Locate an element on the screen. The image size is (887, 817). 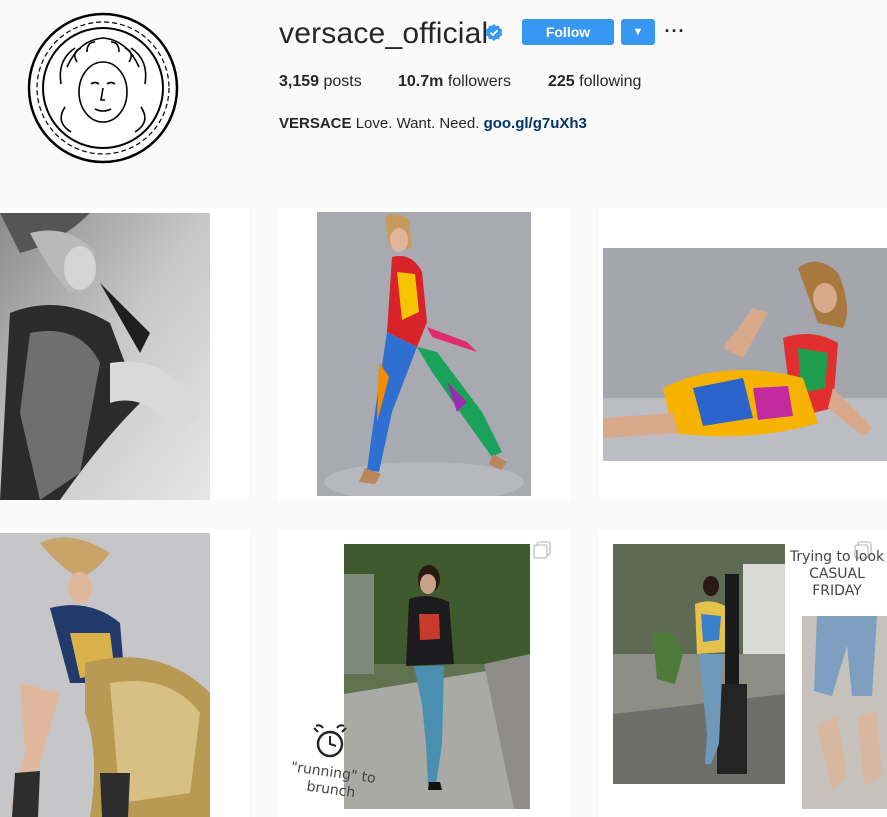
multiple-photos-icon is located at coordinates (542, 550).